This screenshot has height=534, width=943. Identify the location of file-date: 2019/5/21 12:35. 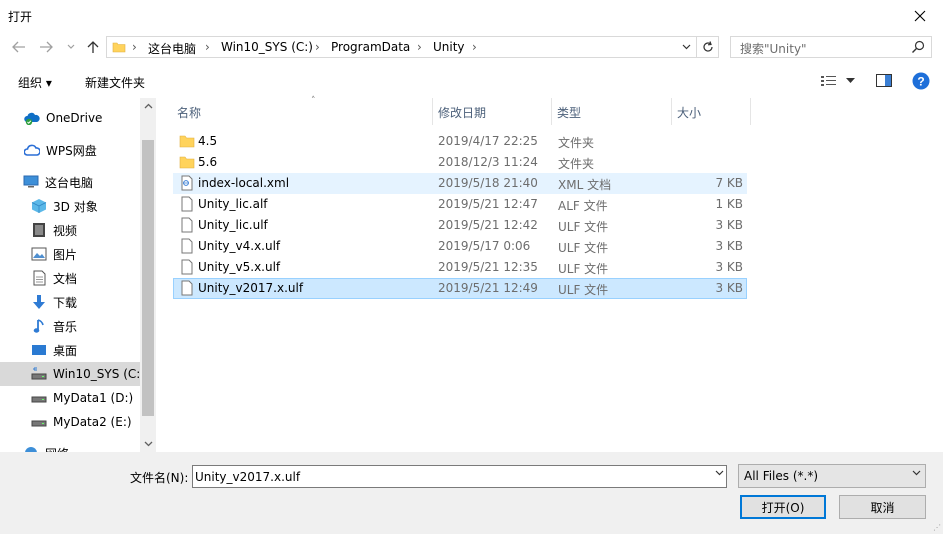
(488, 267).